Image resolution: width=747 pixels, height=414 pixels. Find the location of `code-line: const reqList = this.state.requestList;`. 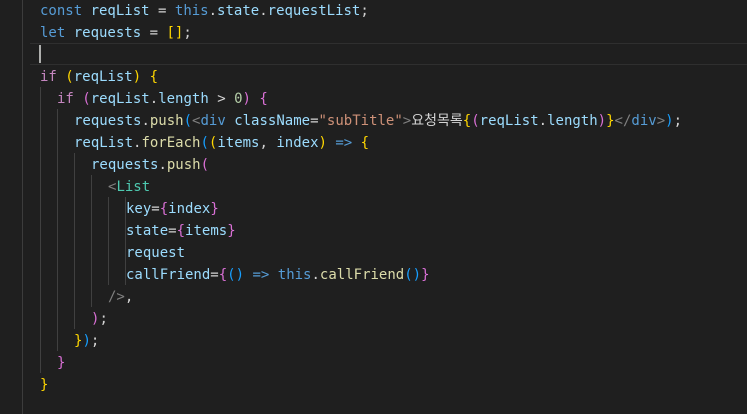

code-line: const reqList = this.state.requestList; is located at coordinates (204, 11).